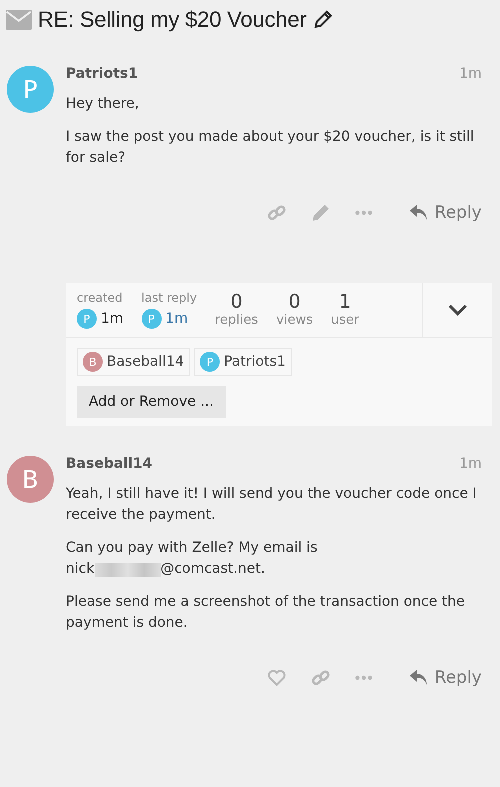 This screenshot has height=787, width=500. Describe the element at coordinates (271, 148) in the screenshot. I see `post-paragraph: I saw the post you made about your $20 voucher, is it still for sale?` at that location.